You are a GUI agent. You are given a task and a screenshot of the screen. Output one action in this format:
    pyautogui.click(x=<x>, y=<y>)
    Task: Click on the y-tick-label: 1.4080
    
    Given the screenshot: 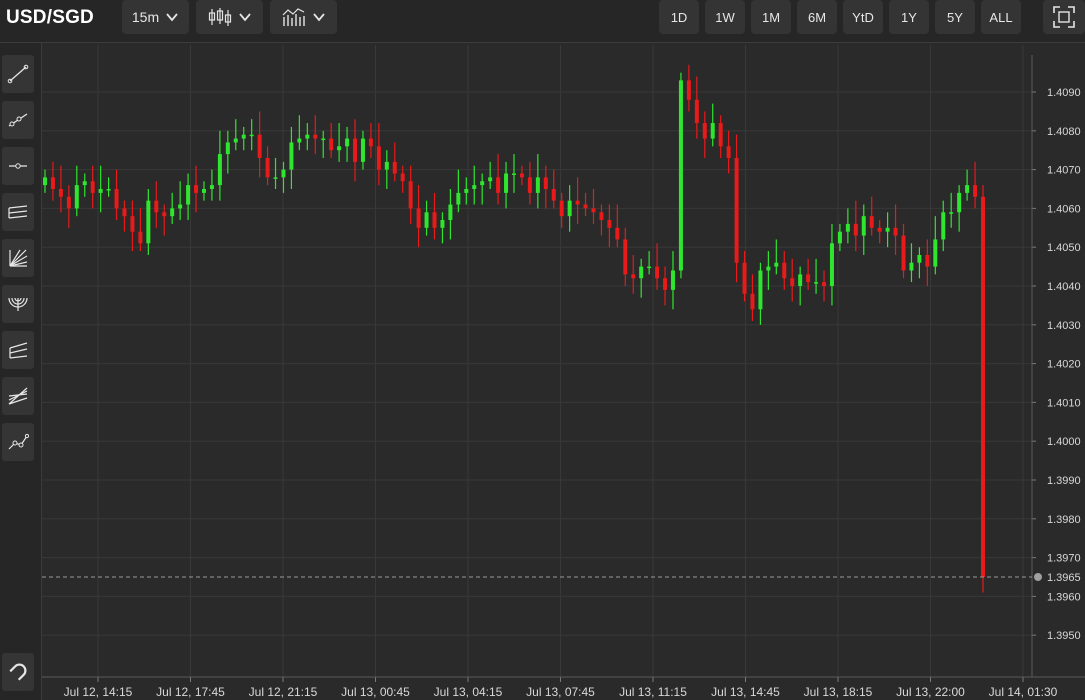 What is the action you would take?
    pyautogui.click(x=1064, y=132)
    